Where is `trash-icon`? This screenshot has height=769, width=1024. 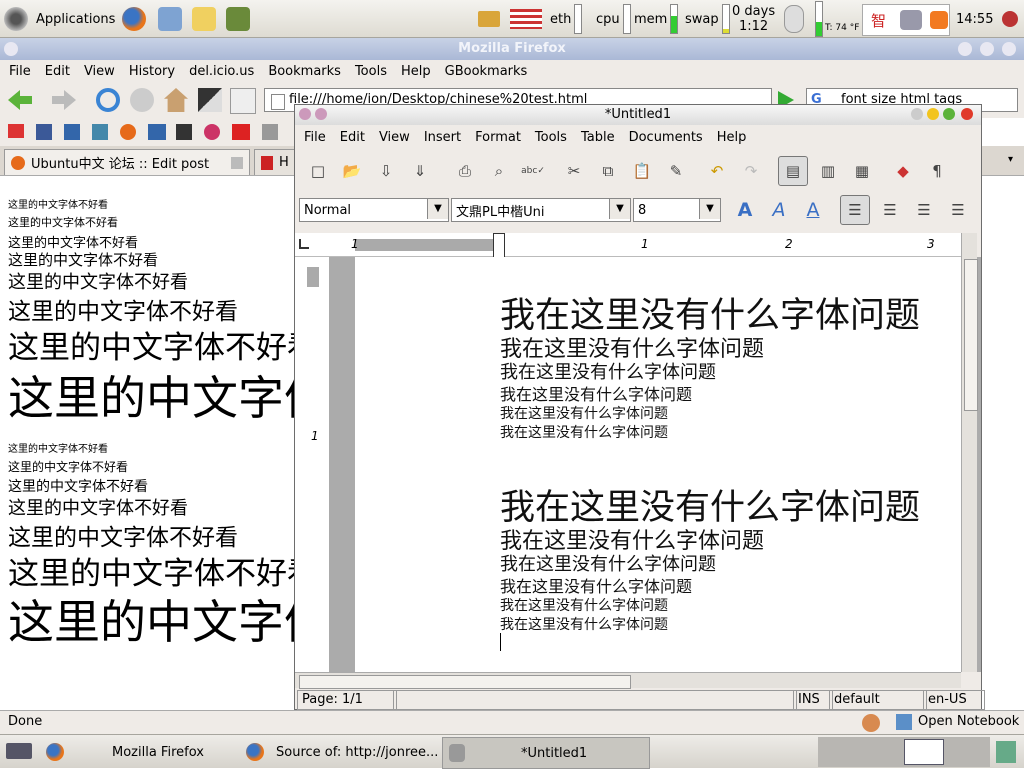 trash-icon is located at coordinates (1006, 752).